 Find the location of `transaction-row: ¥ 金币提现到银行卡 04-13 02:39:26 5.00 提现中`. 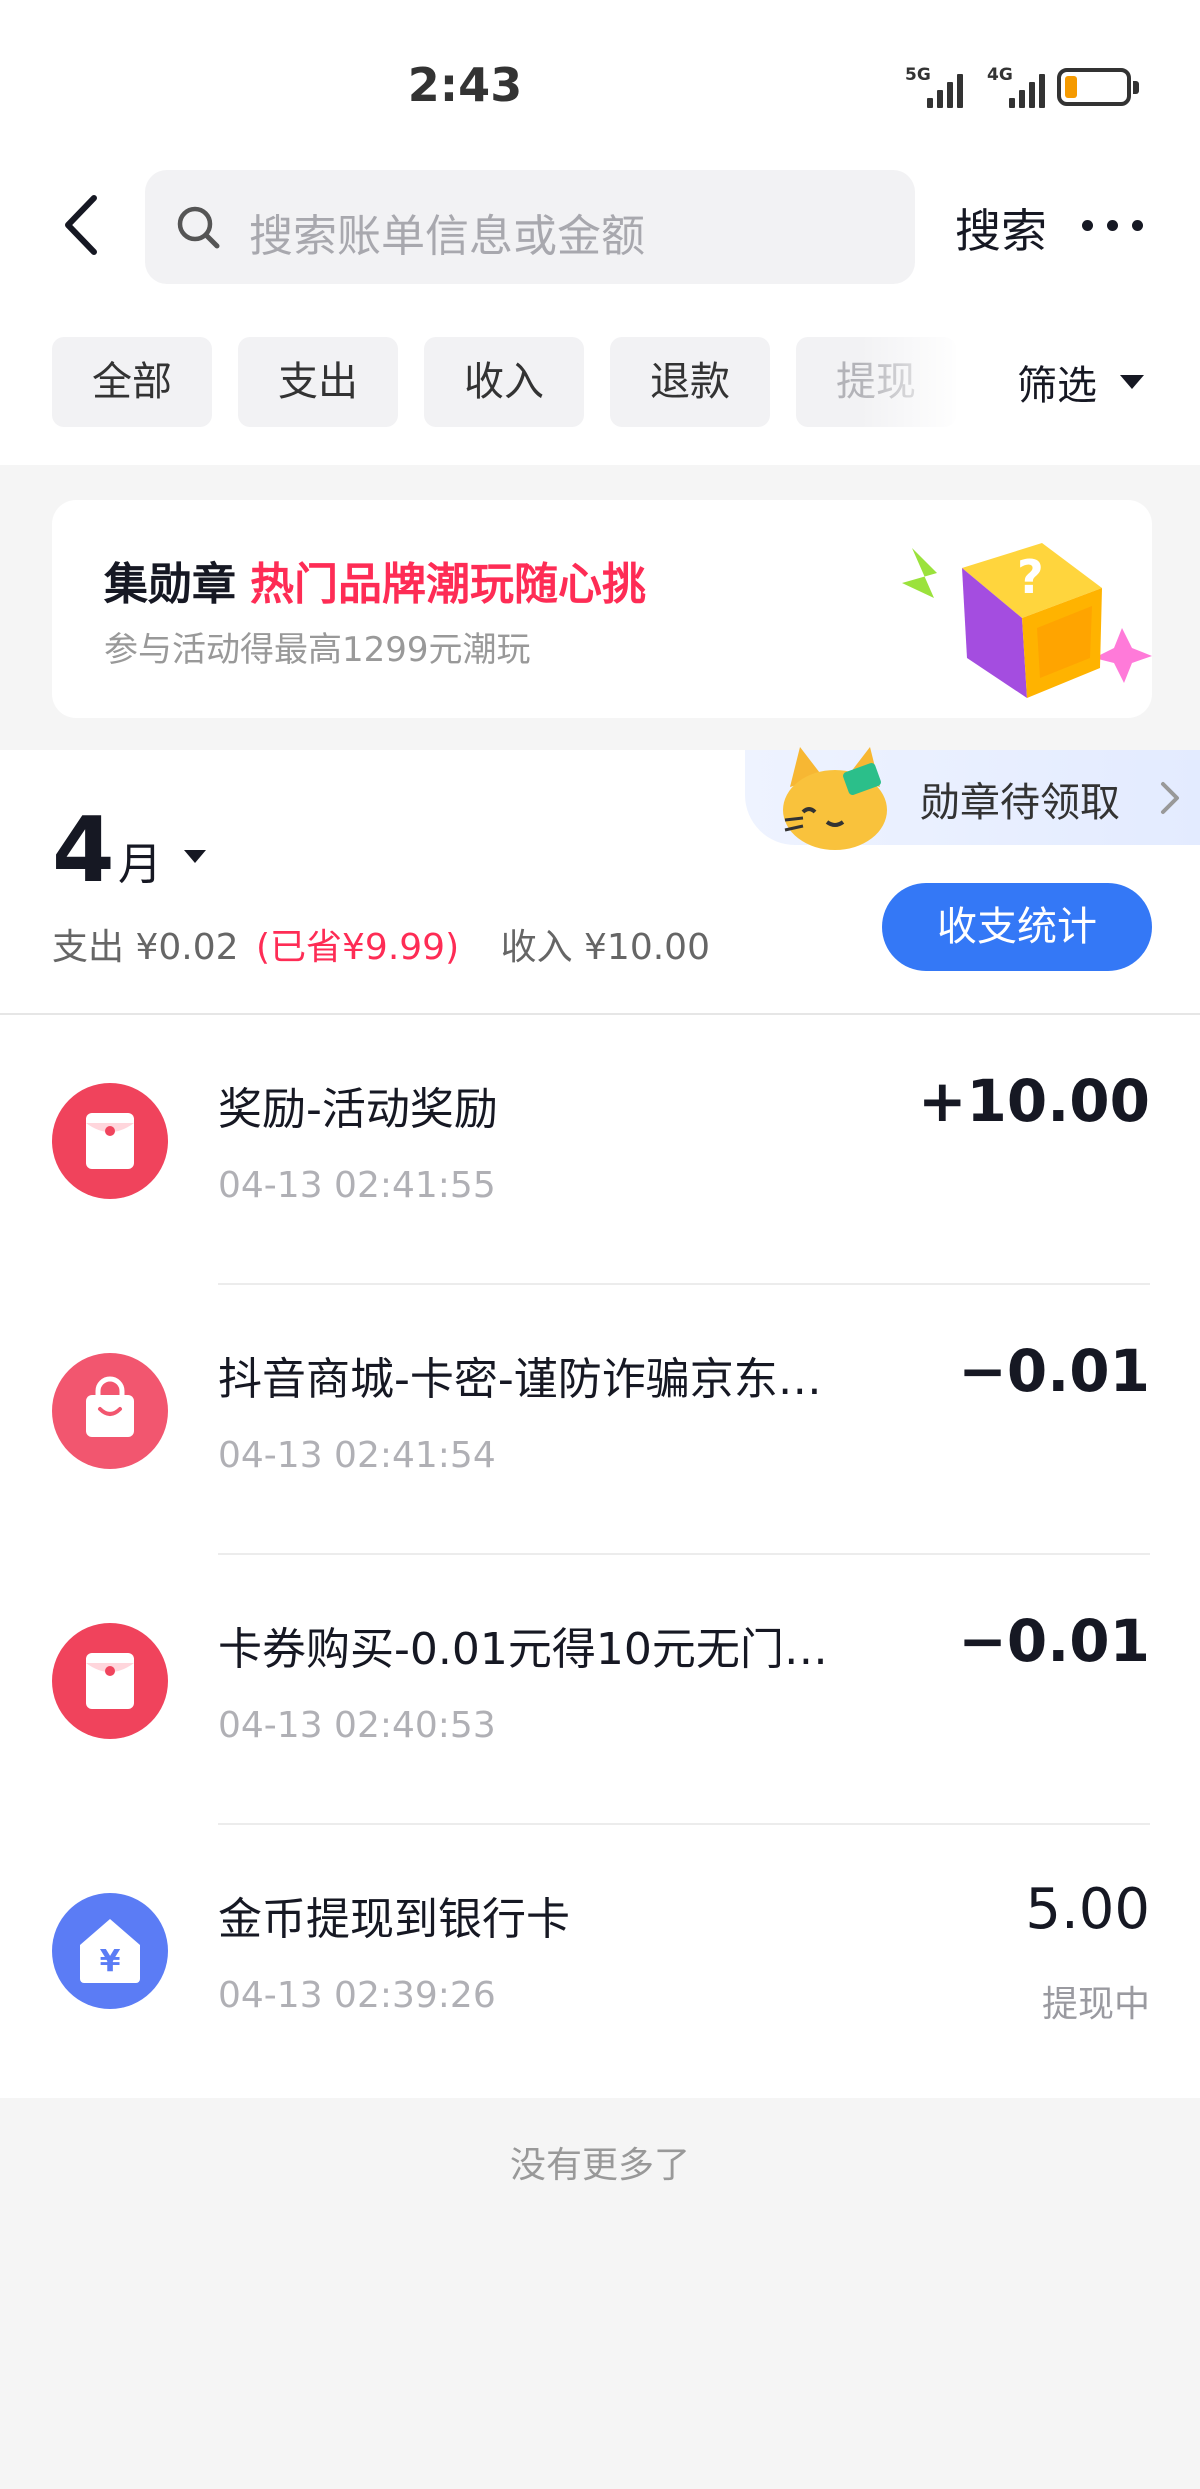

transaction-row: ¥ 金币提现到银行卡 04-13 02:39:26 5.00 提现中 is located at coordinates (600, 1960).